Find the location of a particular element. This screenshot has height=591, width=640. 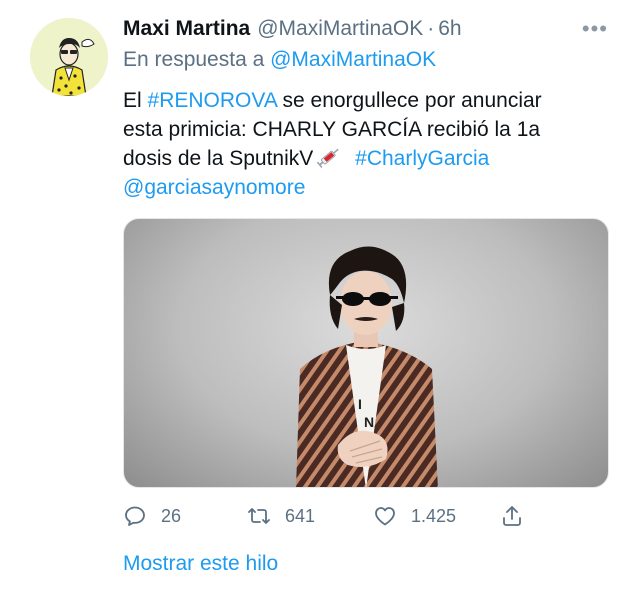

more-icon: ••• is located at coordinates (595, 29).